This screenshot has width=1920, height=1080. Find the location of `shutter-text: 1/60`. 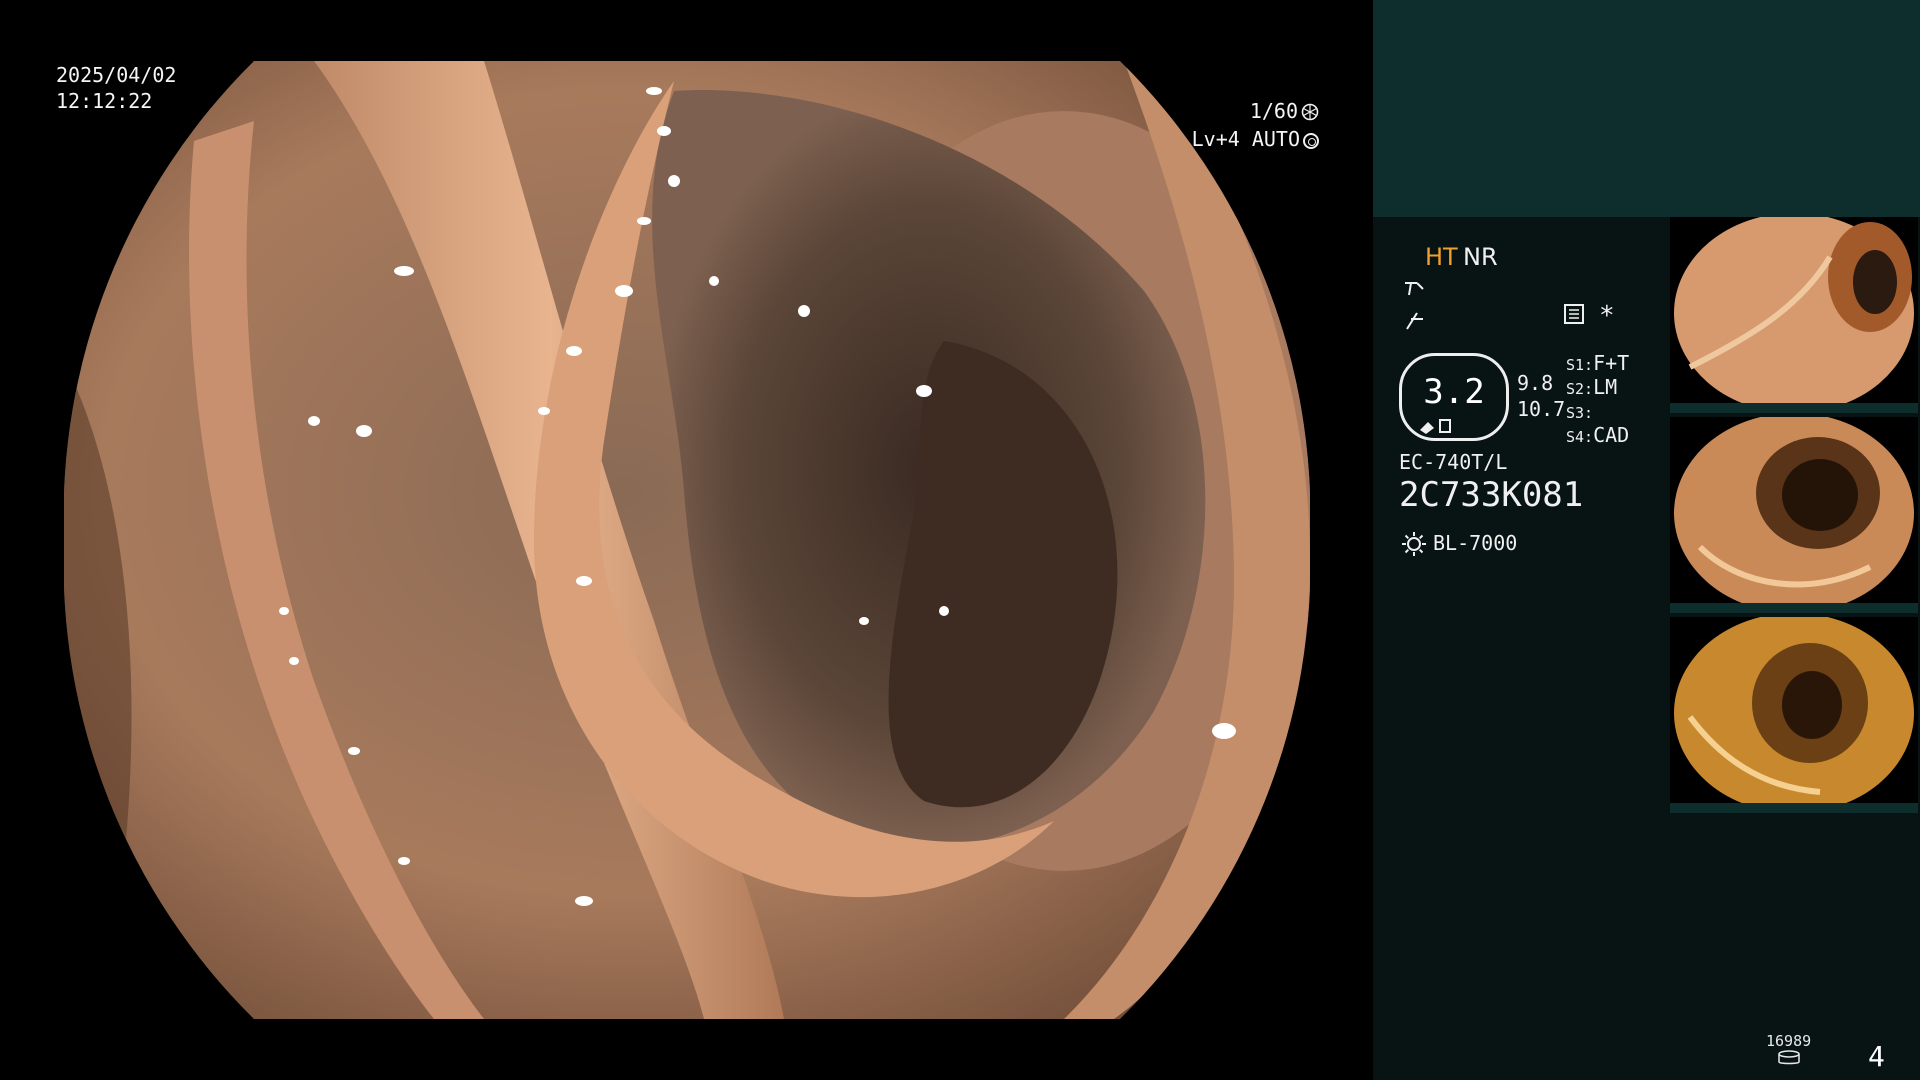

shutter-text: 1/60 is located at coordinates (1273, 111).